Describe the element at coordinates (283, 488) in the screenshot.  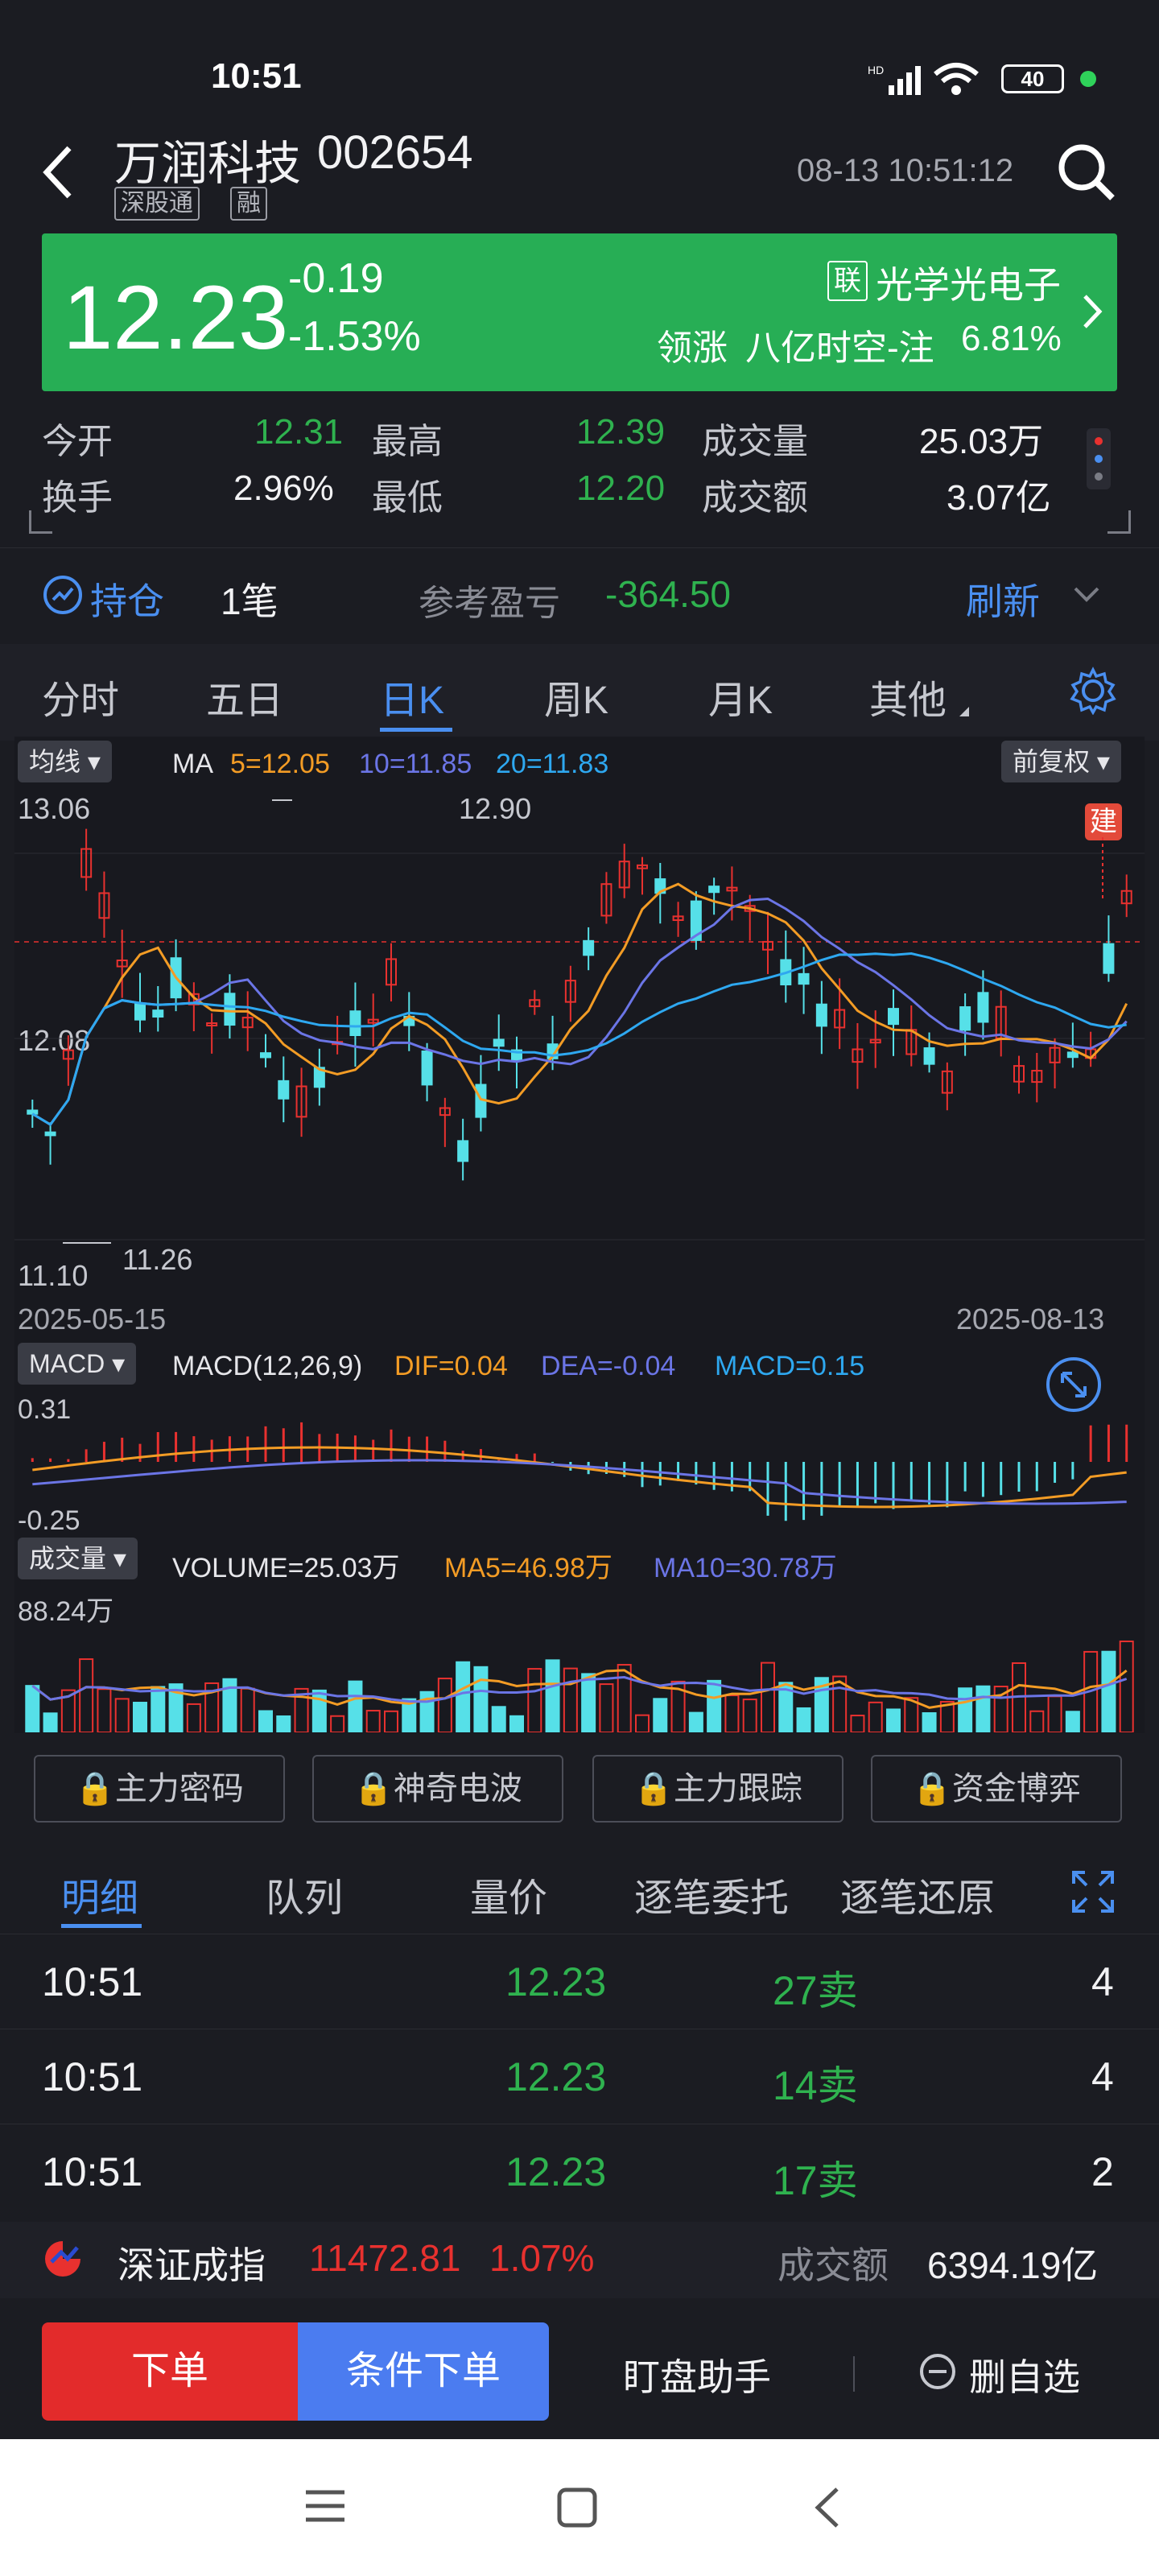
I see `turnover-value: 2.96%` at that location.